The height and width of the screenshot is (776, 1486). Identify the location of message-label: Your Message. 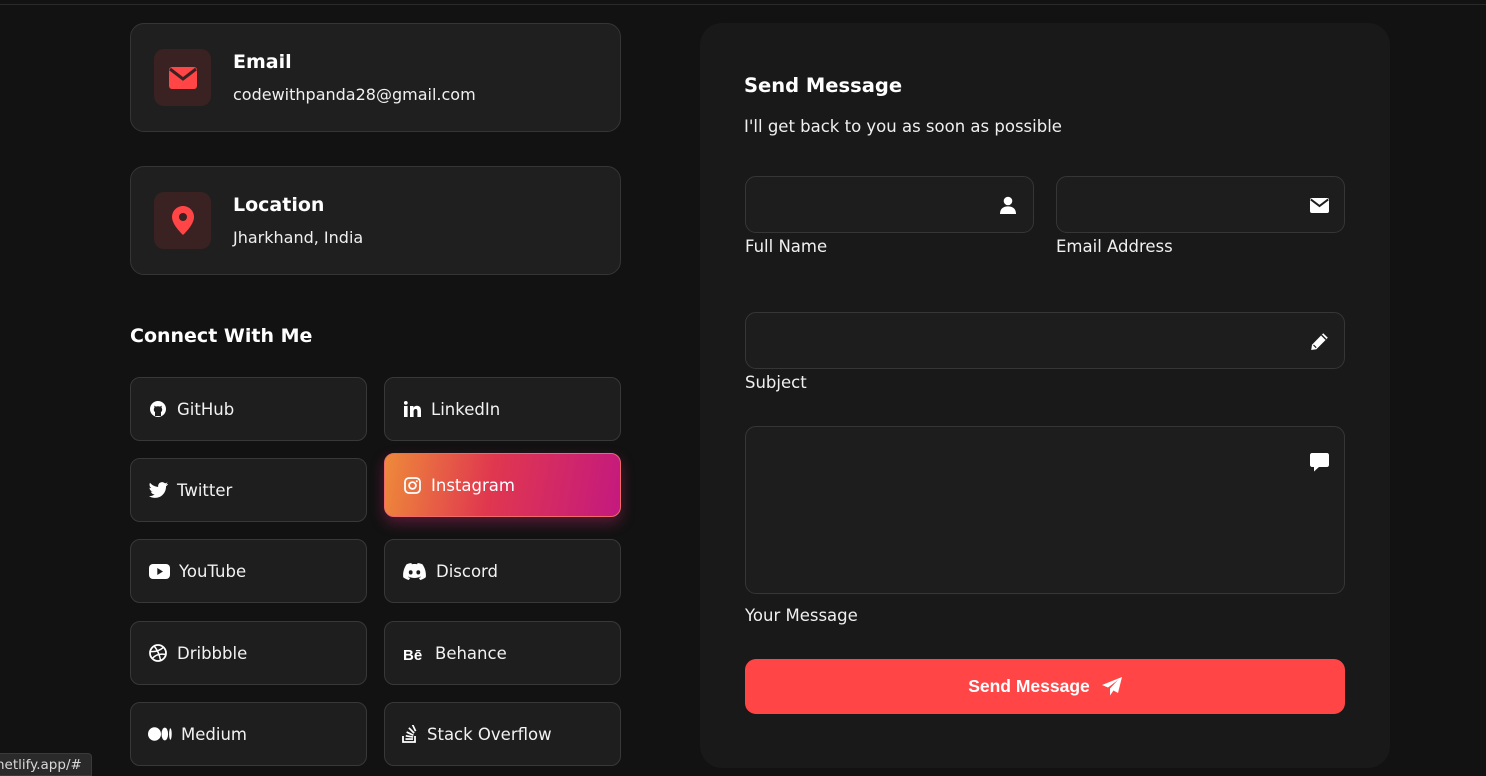
(801, 615).